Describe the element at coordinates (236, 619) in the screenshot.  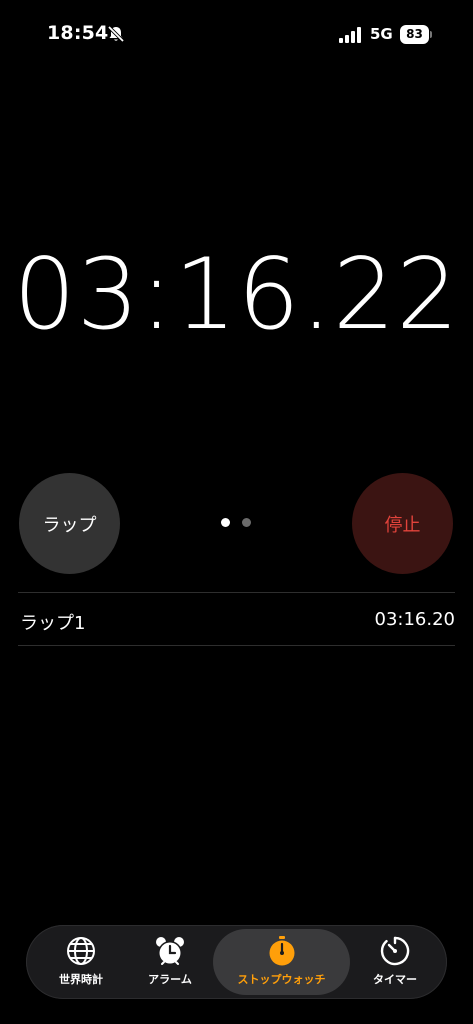
I see `lap-row: ラップ1 03:16.20` at that location.